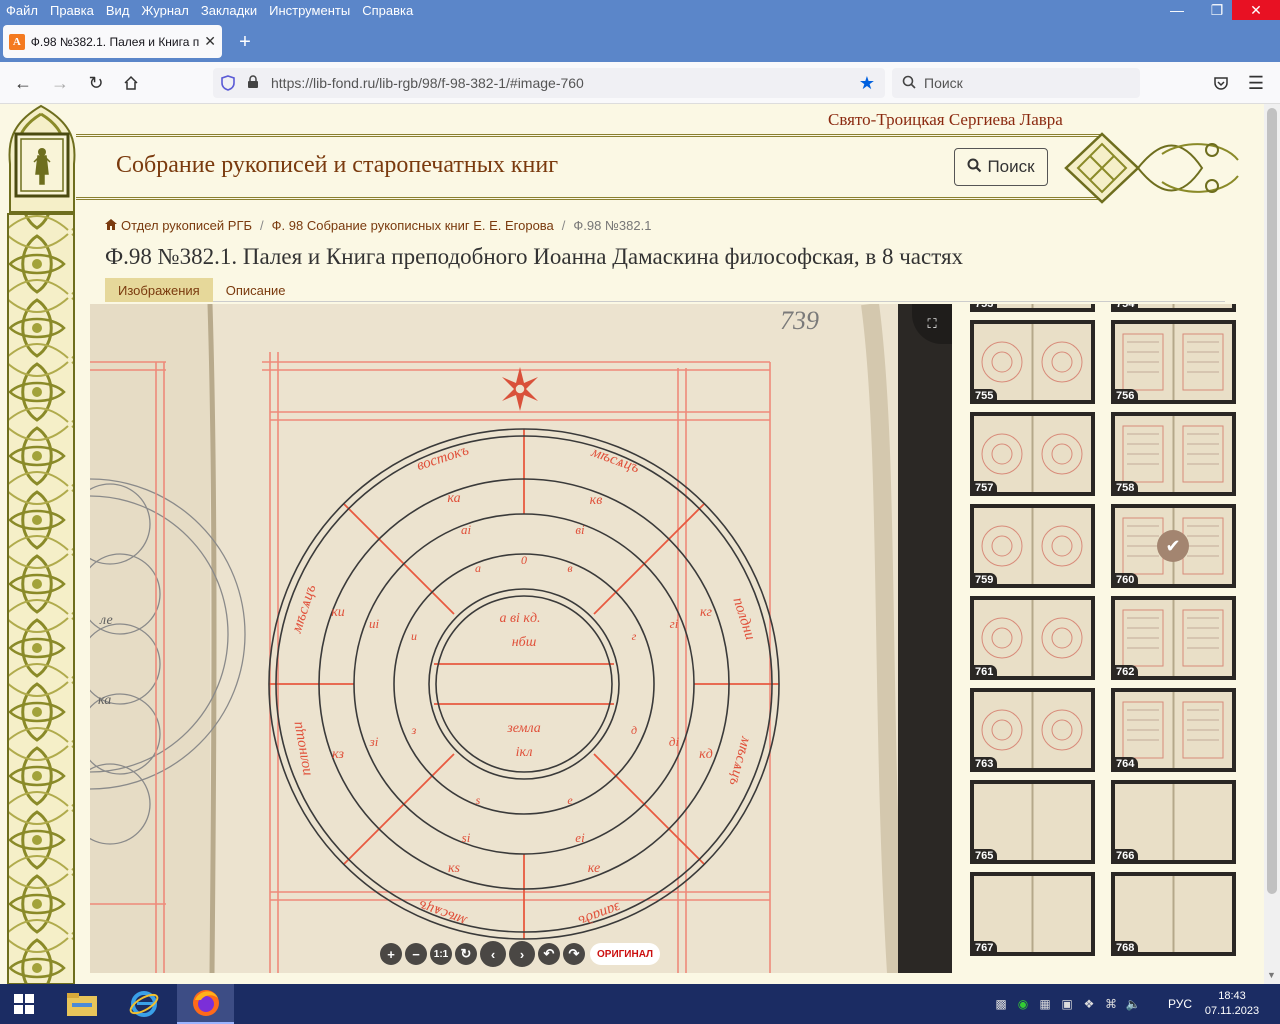 This screenshot has width=1280, height=1024. I want to click on input-language: РУС, so click(1180, 1004).